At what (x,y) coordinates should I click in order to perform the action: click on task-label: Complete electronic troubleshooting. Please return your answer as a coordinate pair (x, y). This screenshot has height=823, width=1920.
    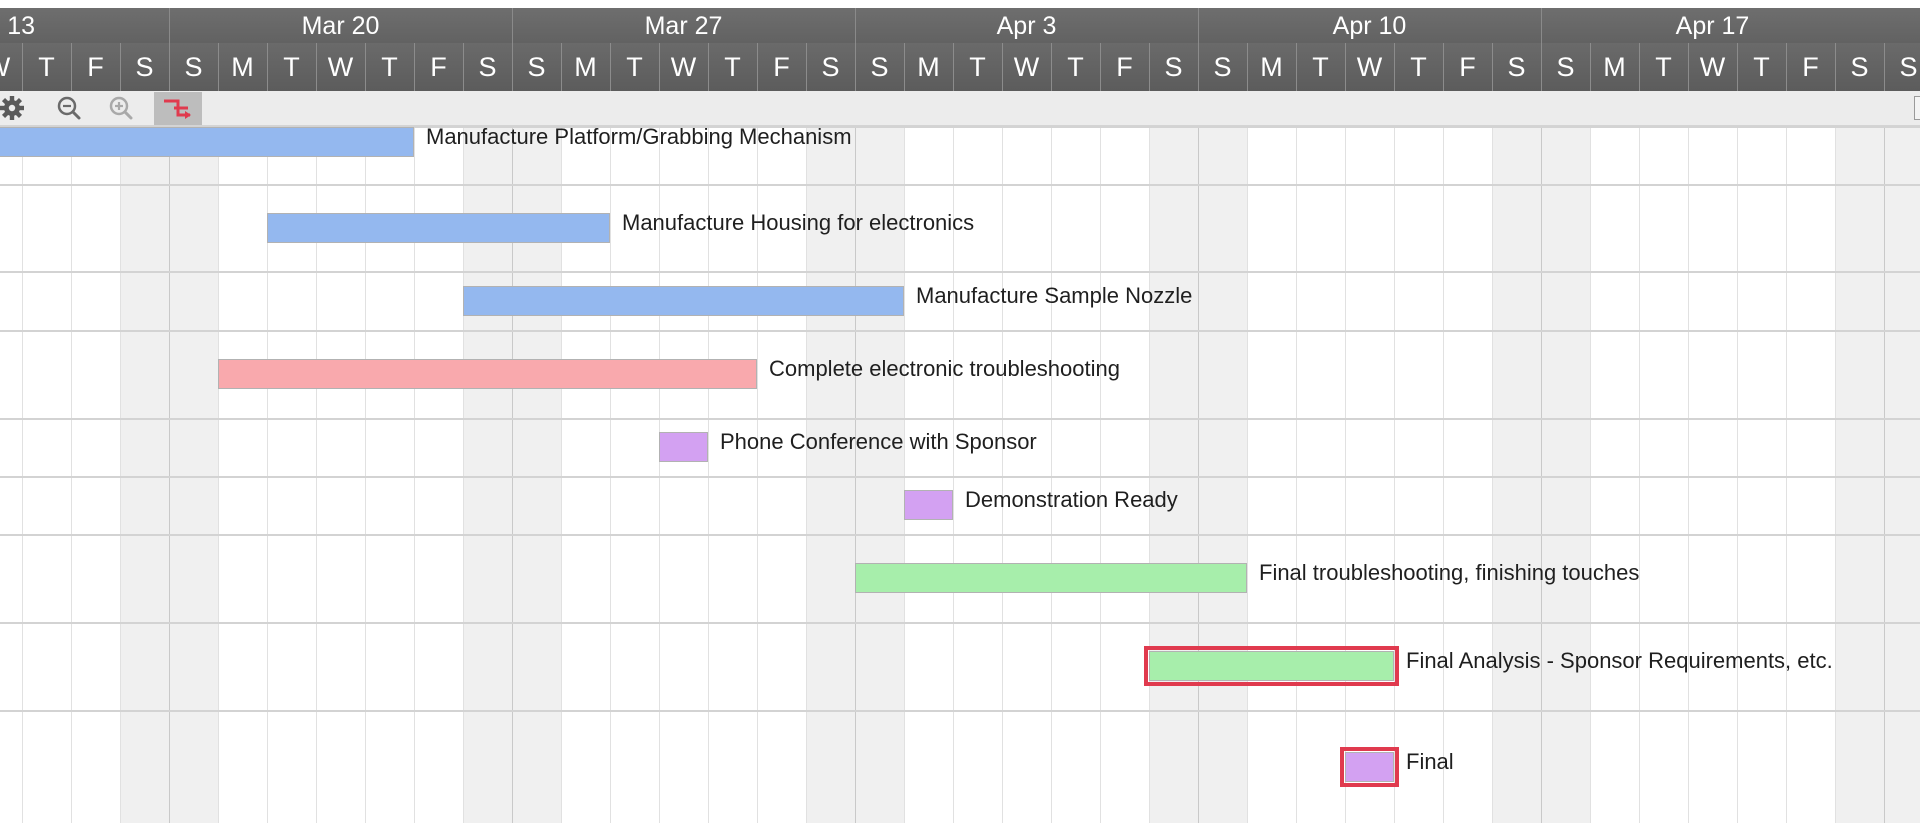
    Looking at the image, I should click on (944, 369).